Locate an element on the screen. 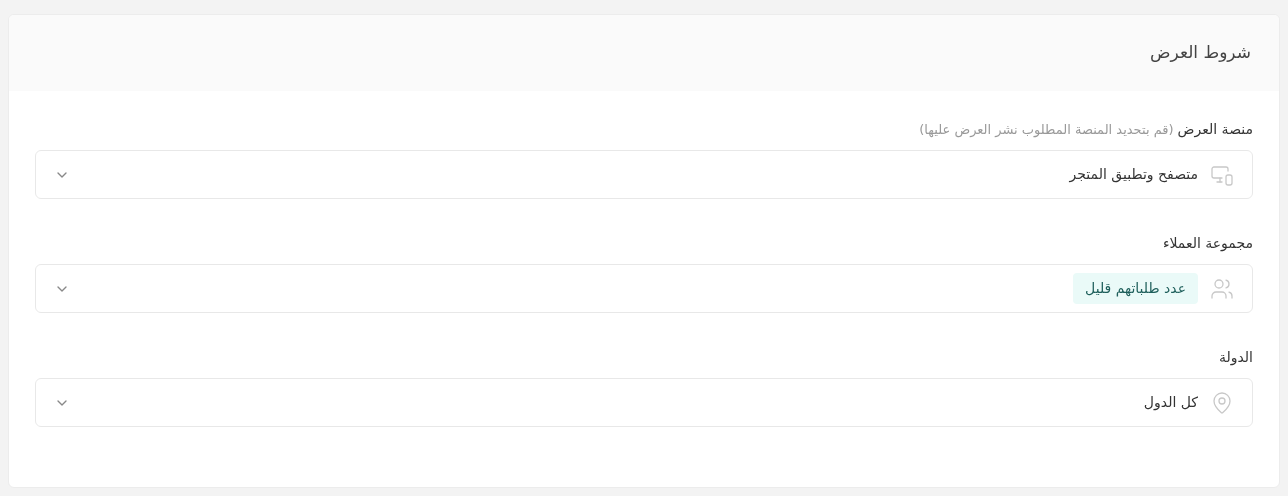 The height and width of the screenshot is (496, 1288). select-value: متصفح وتطبيق المتجر is located at coordinates (1133, 175).